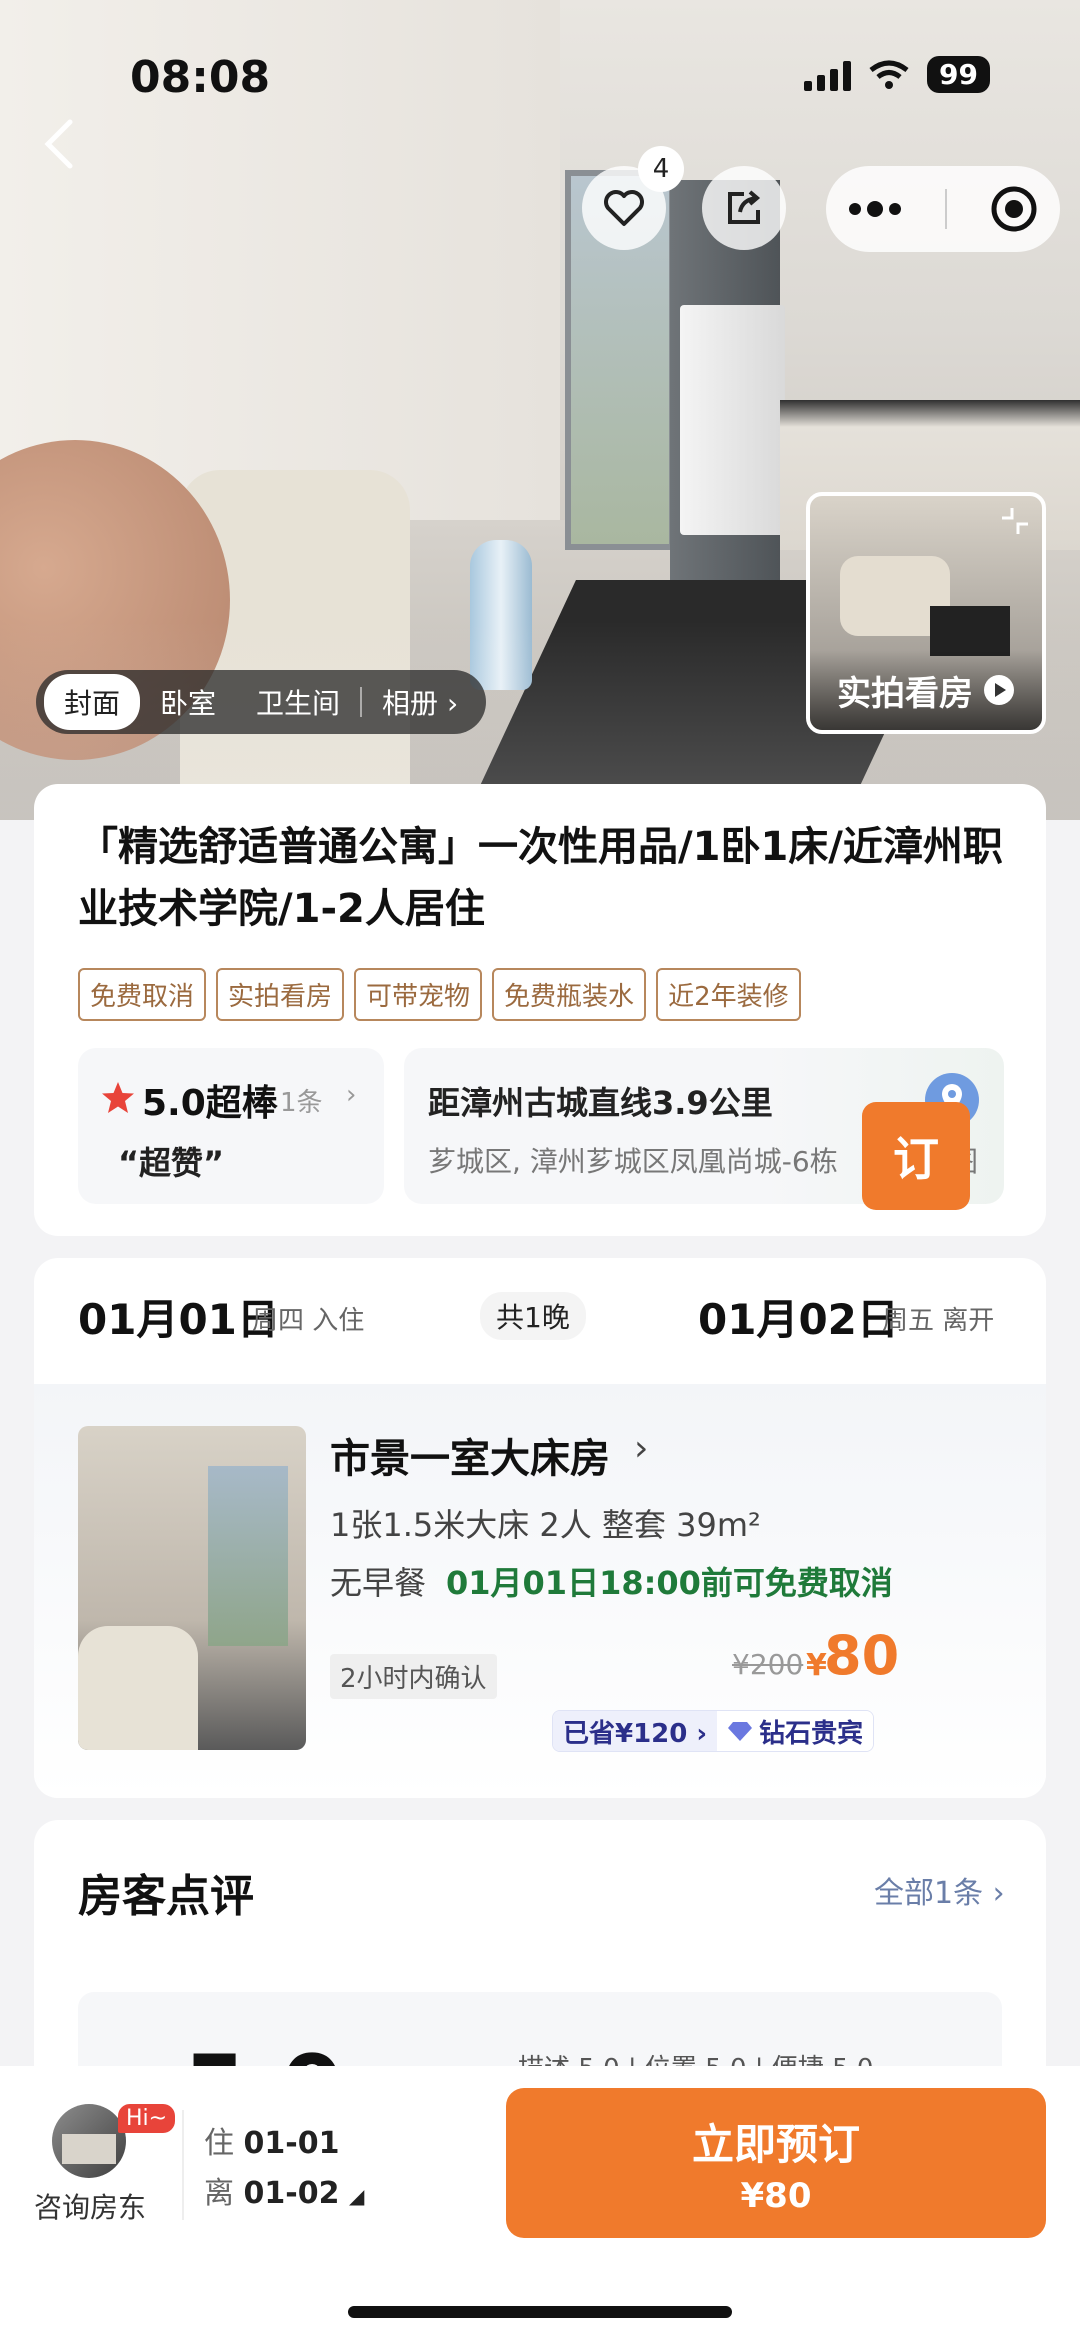 The width and height of the screenshot is (1080, 2341). I want to click on status-icons: 99, so click(897, 74).